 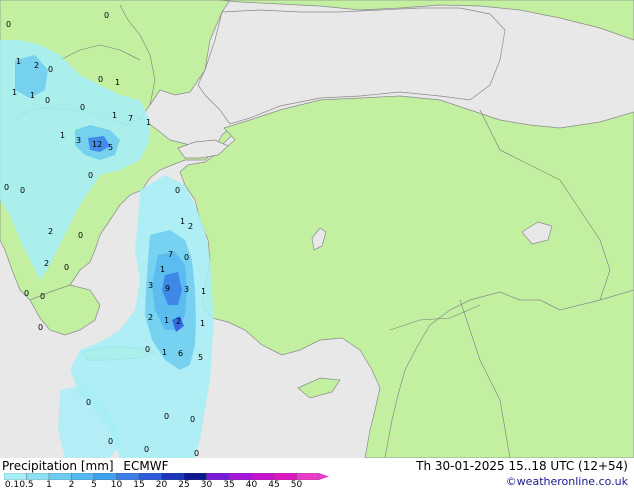 What do you see at coordinates (567, 481) in the screenshot?
I see `credit-link: ©weatheronline.co.uk` at bounding box center [567, 481].